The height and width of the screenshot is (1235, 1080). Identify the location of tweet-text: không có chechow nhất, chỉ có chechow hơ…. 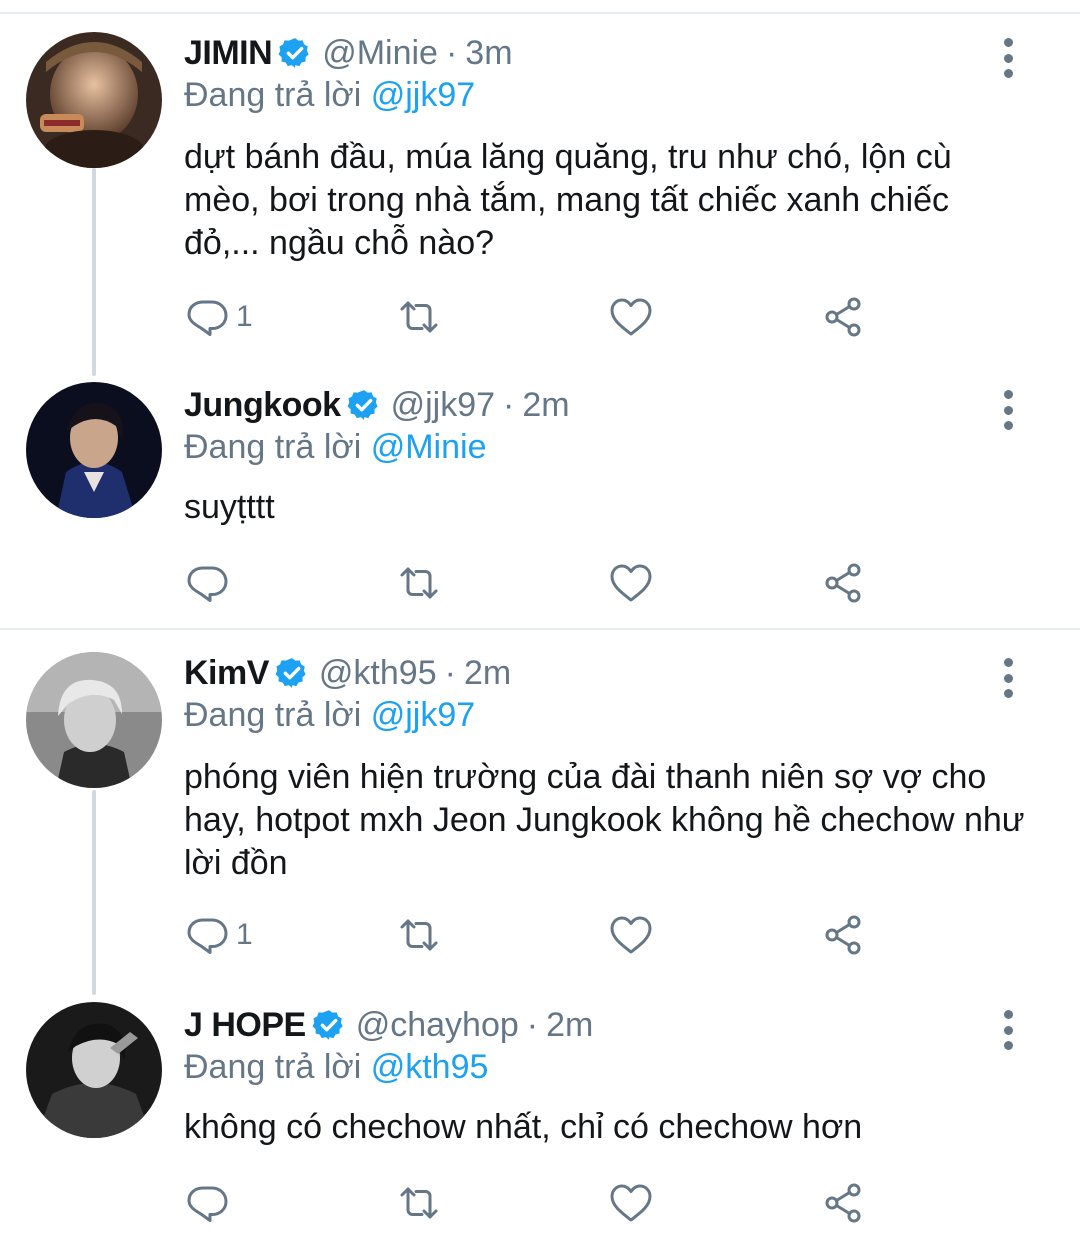
(523, 1127).